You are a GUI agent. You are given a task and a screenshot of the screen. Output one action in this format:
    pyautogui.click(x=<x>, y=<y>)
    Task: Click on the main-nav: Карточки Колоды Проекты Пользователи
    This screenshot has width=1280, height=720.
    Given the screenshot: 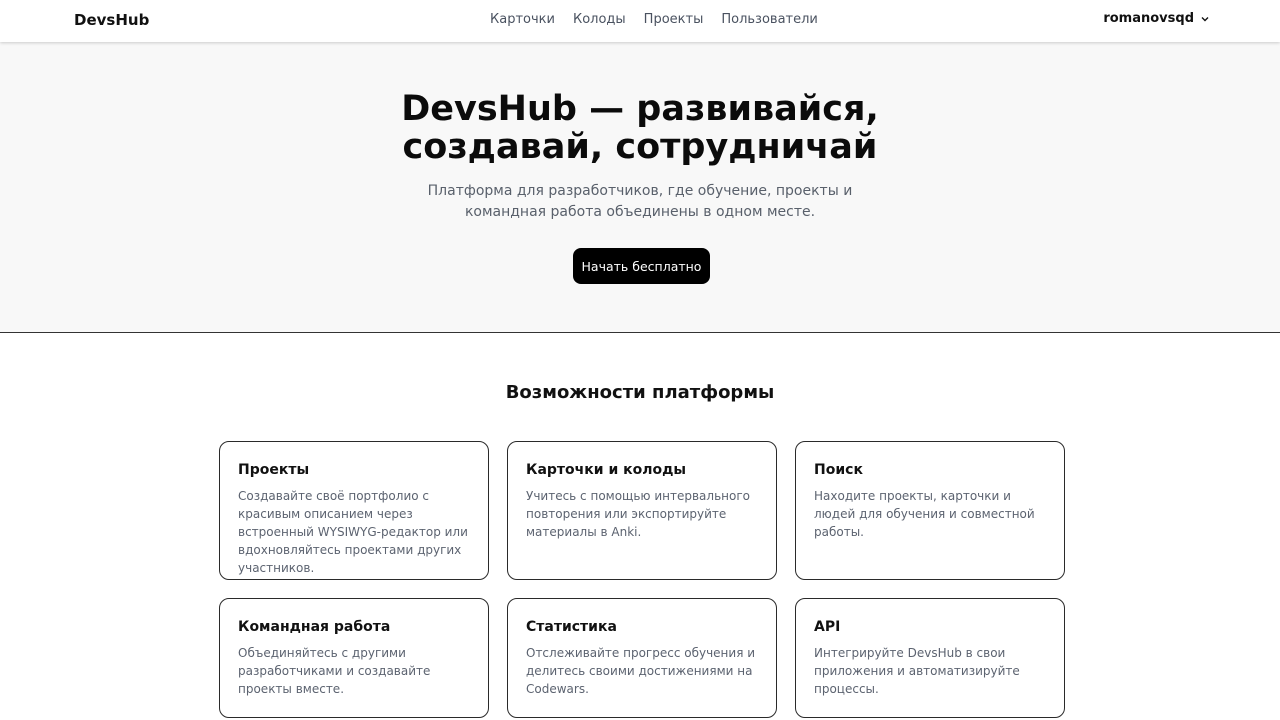 What is the action you would take?
    pyautogui.click(x=654, y=19)
    